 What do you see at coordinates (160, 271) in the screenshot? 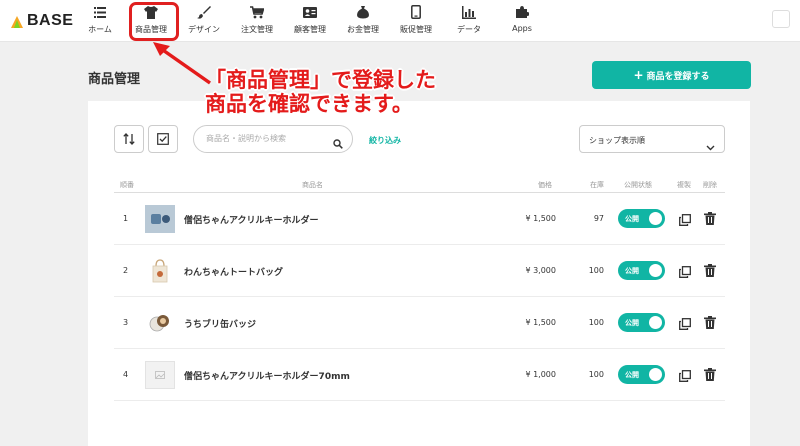
I see `tote-bag-thumb` at bounding box center [160, 271].